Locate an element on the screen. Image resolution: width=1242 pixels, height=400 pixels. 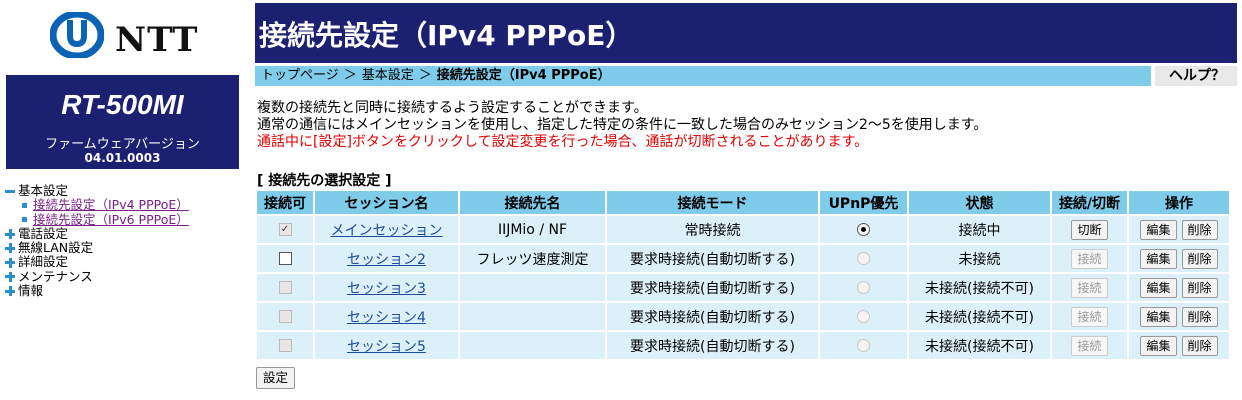
nav-link-ipv6-pppoe: 接続先設定（IPv6 PPPoE） is located at coordinates (111, 219).